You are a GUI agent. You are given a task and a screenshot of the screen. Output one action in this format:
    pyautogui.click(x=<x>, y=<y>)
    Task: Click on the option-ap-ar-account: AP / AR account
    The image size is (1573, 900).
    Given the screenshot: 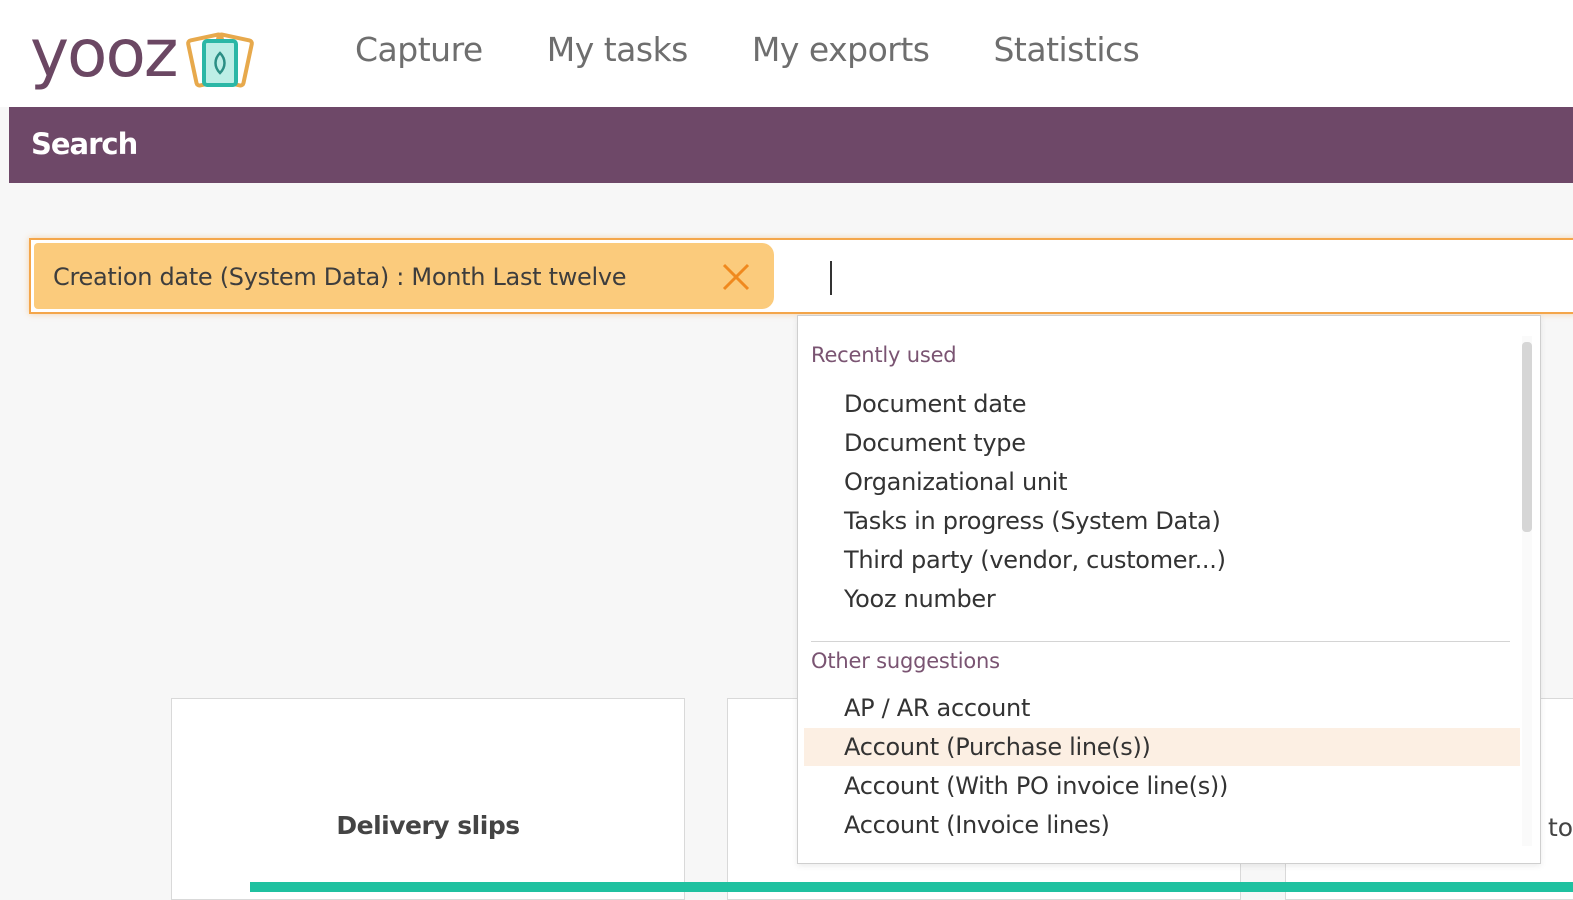 What is the action you would take?
    pyautogui.click(x=1162, y=708)
    